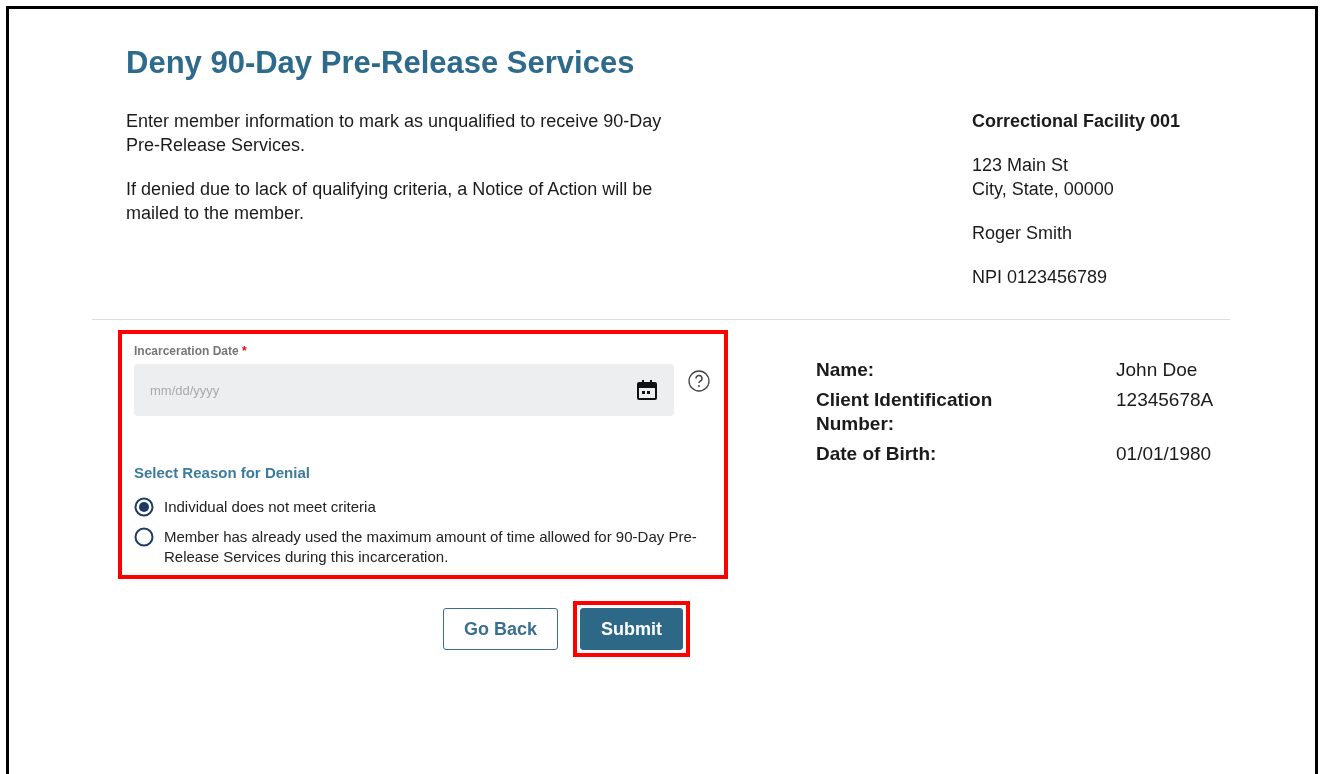  What do you see at coordinates (1023, 233) in the screenshot?
I see `contact-name: Roger Smith` at bounding box center [1023, 233].